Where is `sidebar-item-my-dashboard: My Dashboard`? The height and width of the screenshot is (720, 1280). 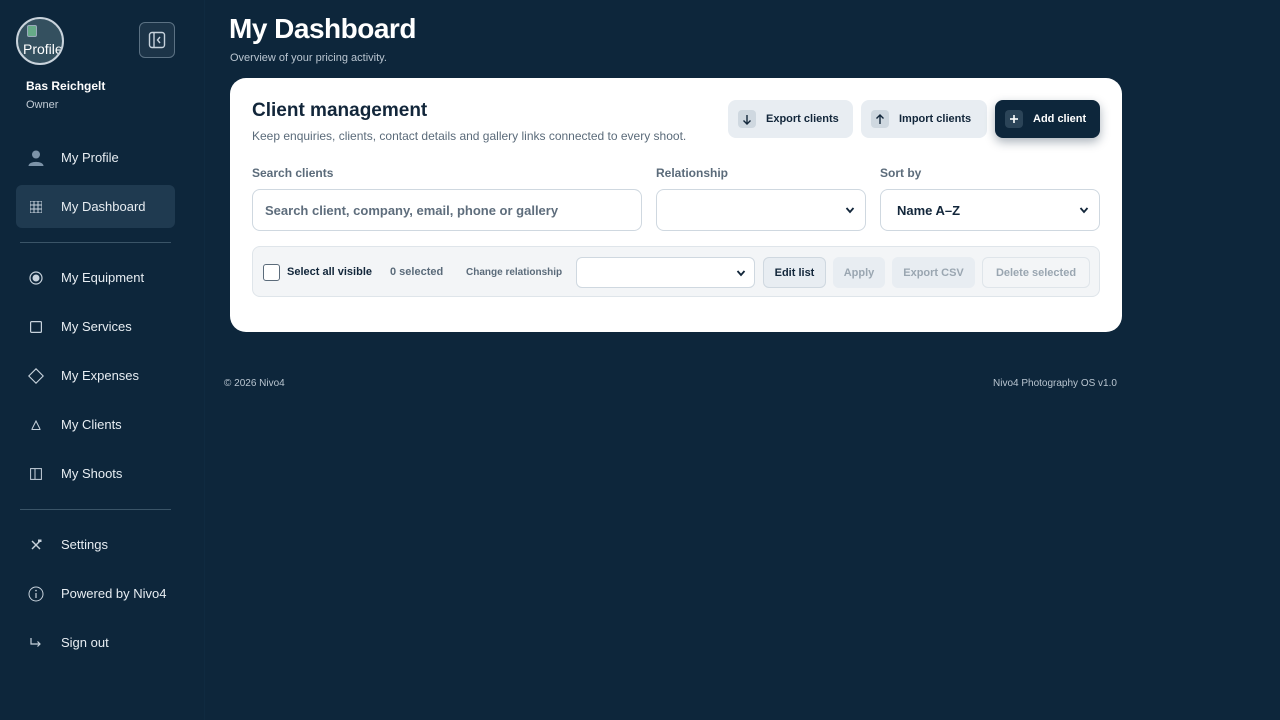
sidebar-item-my-dashboard: My Dashboard is located at coordinates (95, 206).